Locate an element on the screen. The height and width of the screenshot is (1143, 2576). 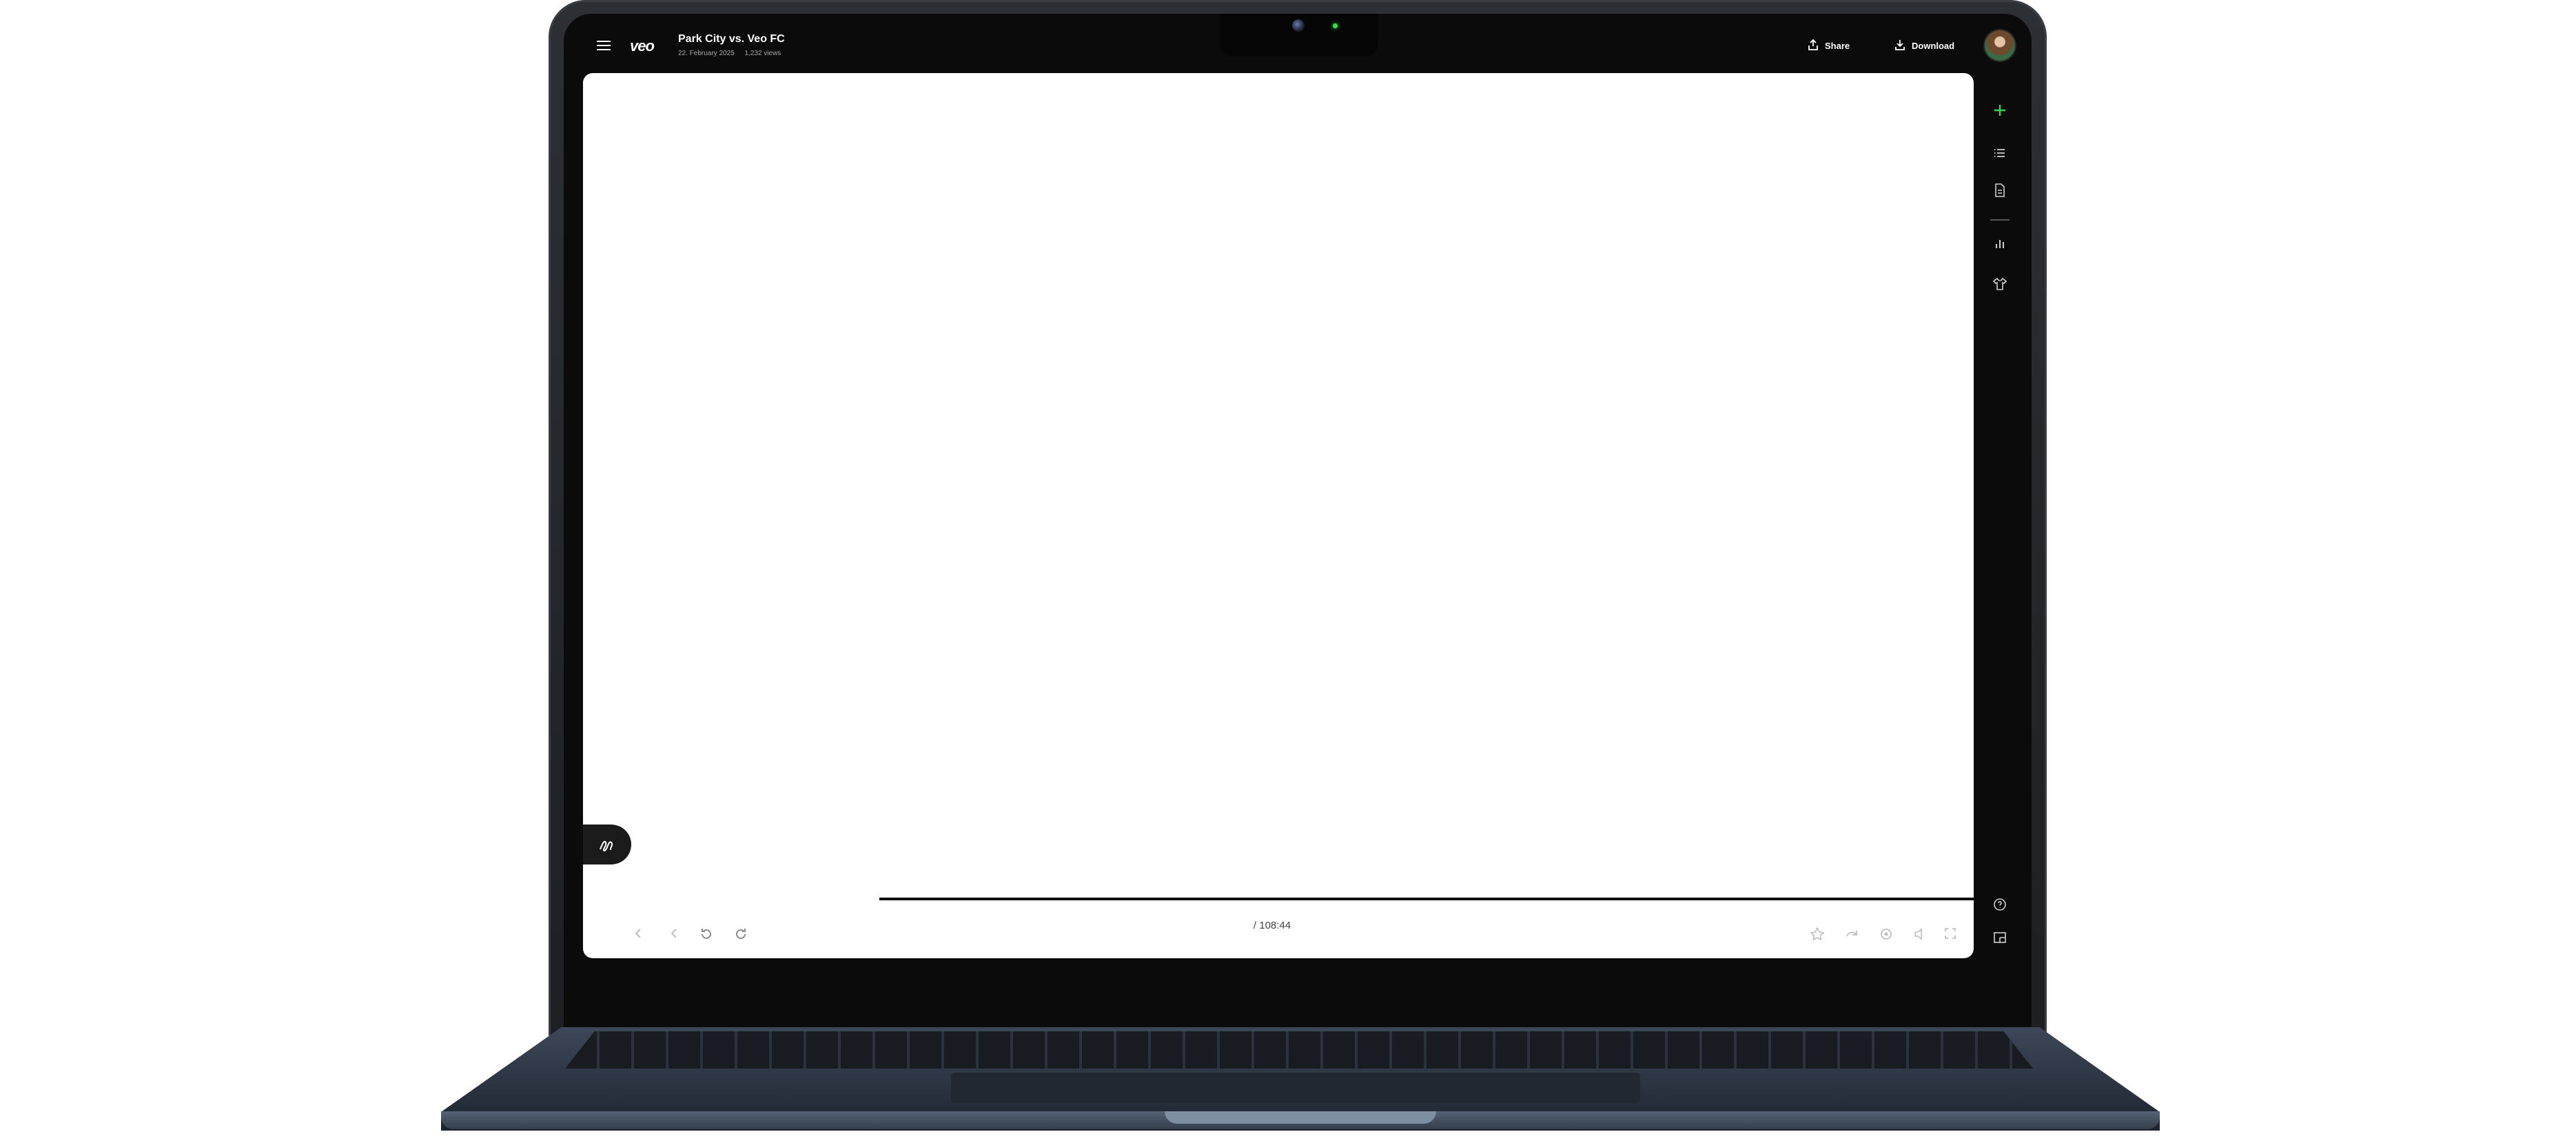
share-label: Share is located at coordinates (1837, 45).